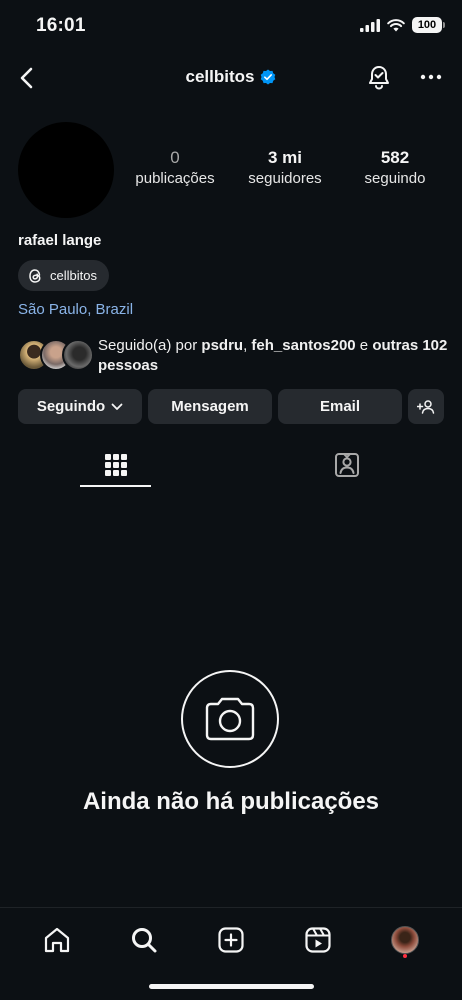 Image resolution: width=462 pixels, height=1000 pixels. I want to click on search-icon, so click(144, 940).